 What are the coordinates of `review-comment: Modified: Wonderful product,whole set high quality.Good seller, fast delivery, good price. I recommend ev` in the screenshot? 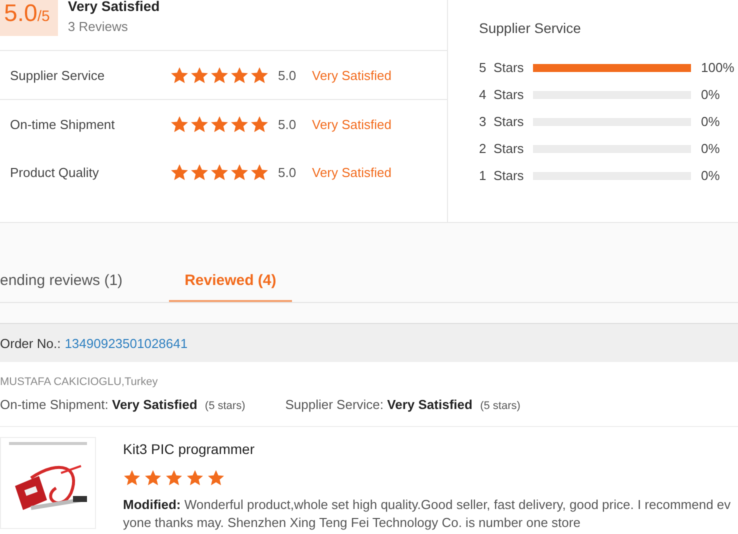 It's located at (427, 505).